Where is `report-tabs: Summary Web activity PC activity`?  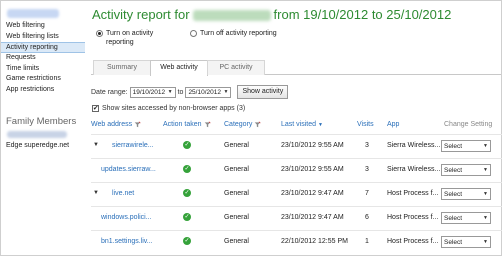 report-tabs: Summary Web activity PC activity is located at coordinates (296, 68).